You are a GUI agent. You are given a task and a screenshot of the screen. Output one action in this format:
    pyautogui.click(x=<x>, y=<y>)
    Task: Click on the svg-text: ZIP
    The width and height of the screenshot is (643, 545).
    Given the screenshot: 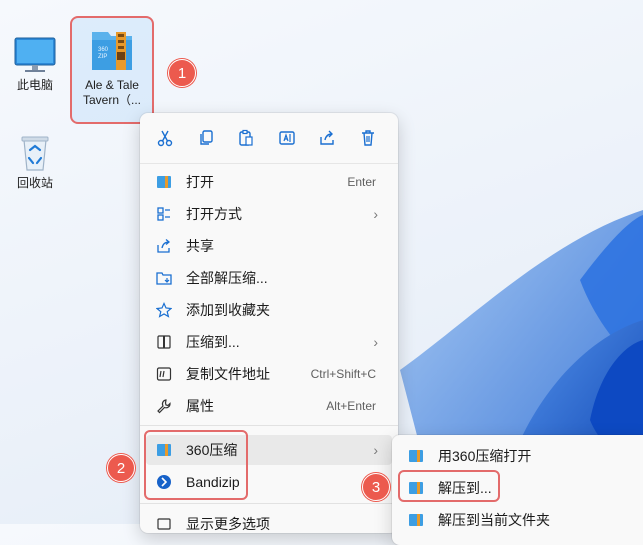 What is the action you would take?
    pyautogui.click(x=102, y=57)
    